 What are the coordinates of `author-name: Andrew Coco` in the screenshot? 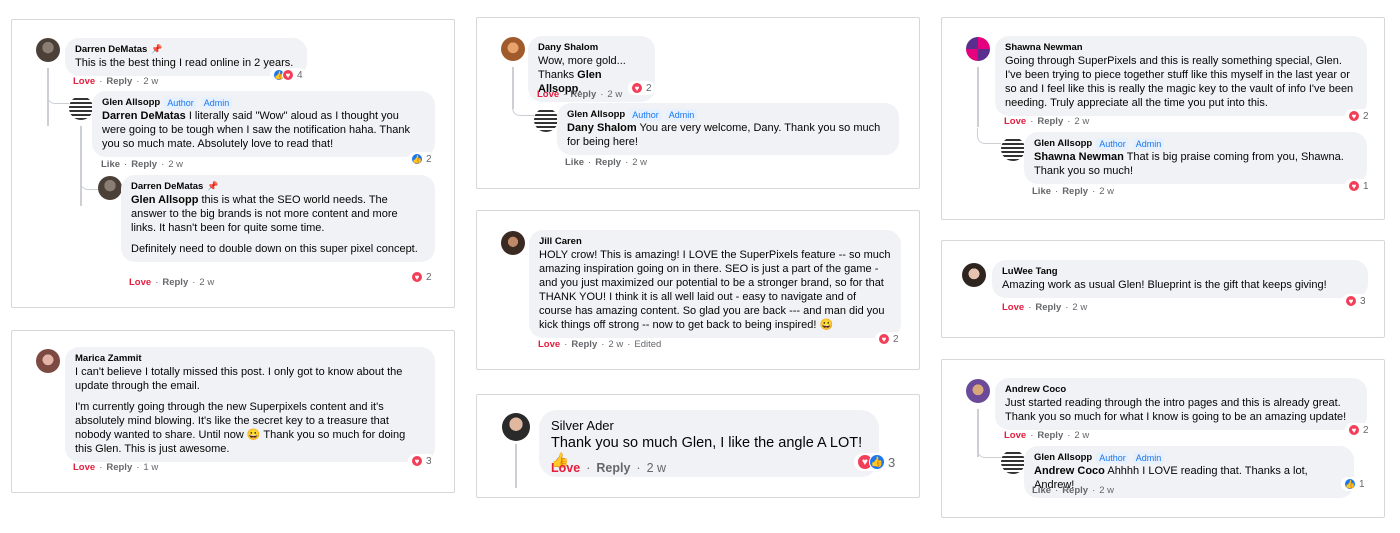 It's located at (1181, 389).